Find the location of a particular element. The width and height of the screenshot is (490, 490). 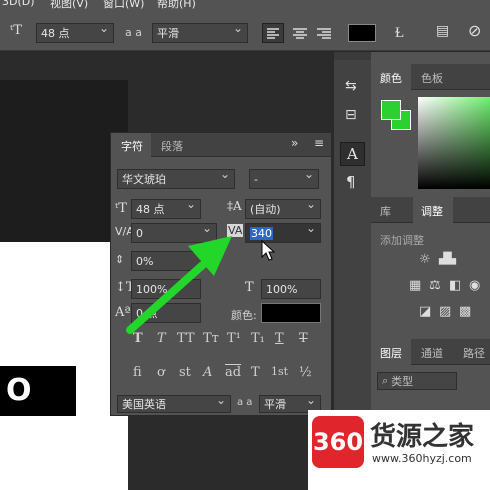

contextual-alternates-button: st is located at coordinates (185, 372).